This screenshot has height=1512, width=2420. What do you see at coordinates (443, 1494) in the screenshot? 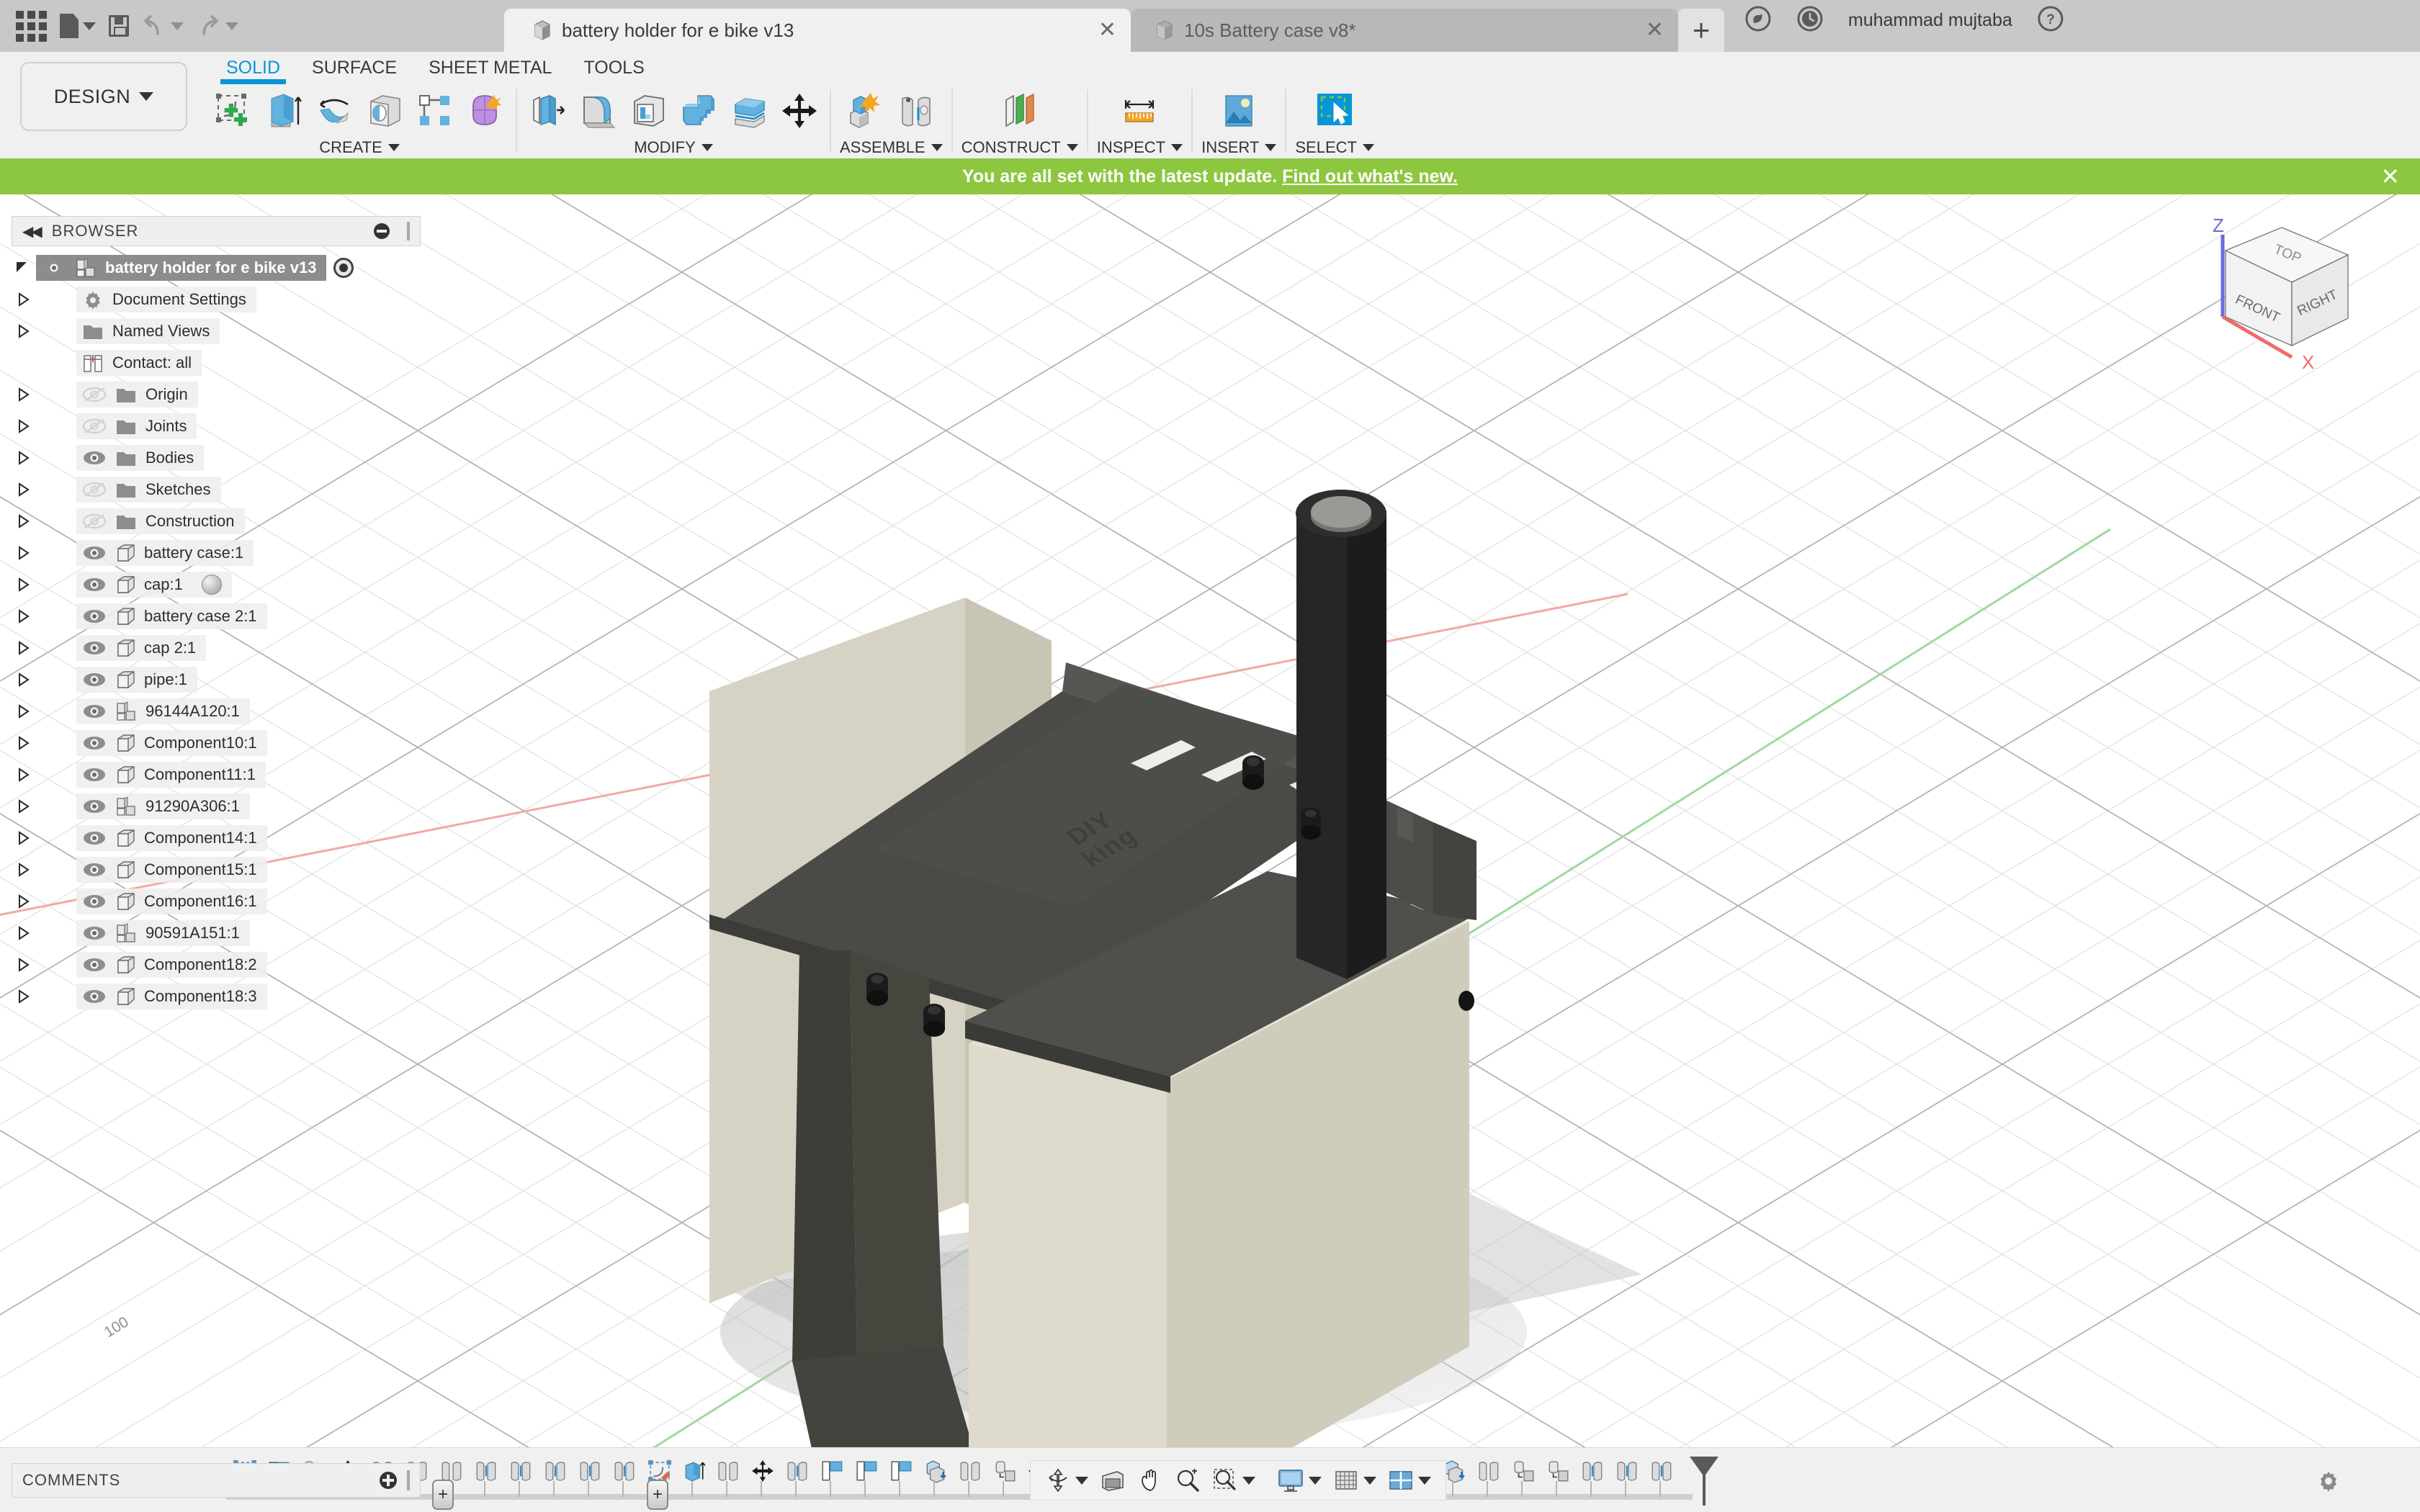
I see `timeline-marker: +` at bounding box center [443, 1494].